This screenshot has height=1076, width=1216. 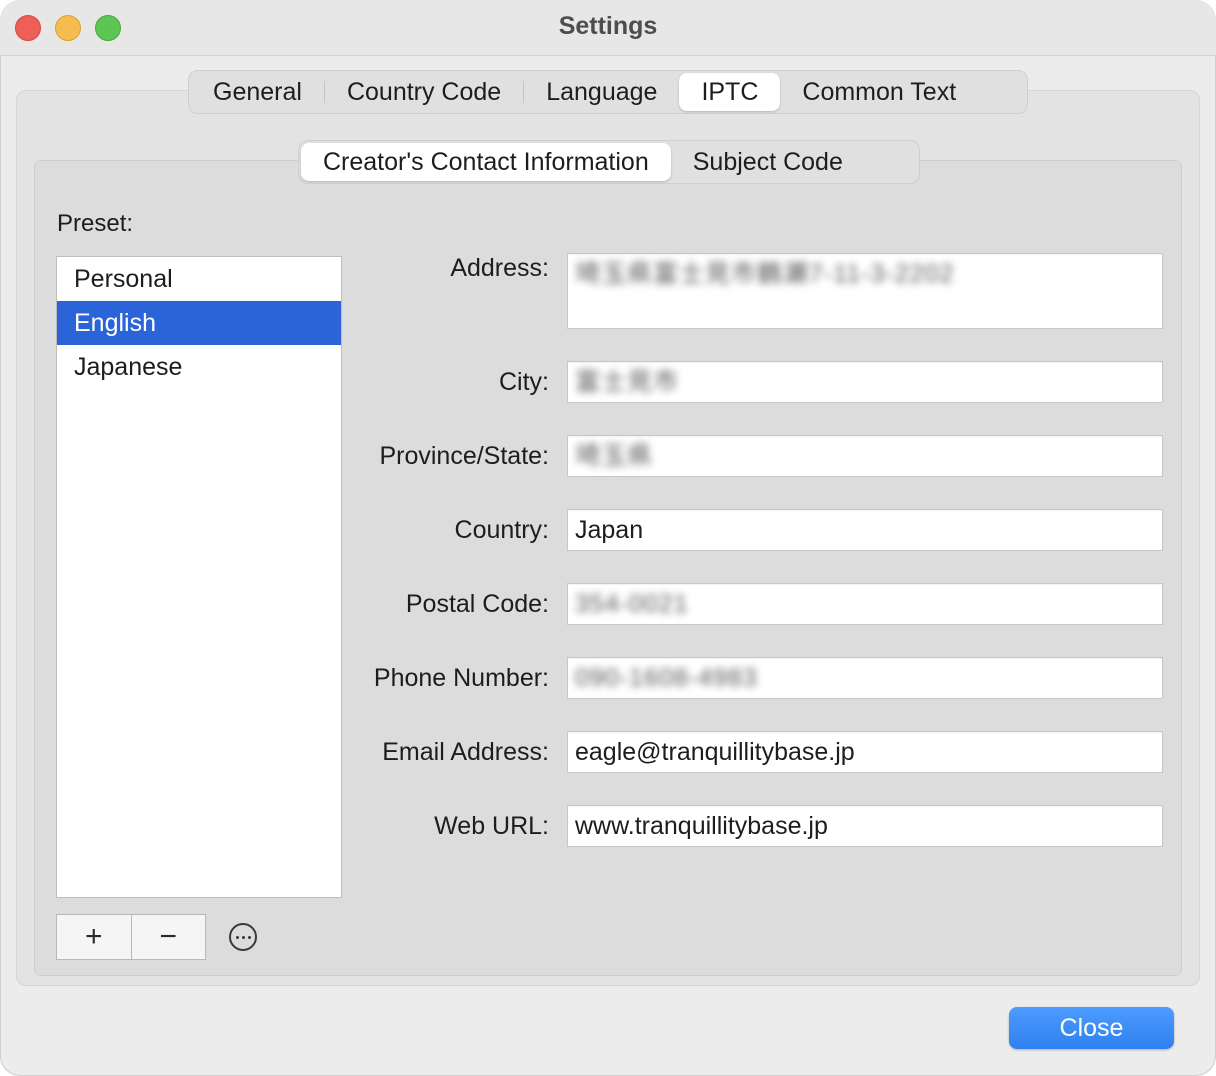 I want to click on close-button: Close, so click(x=1091, y=1028).